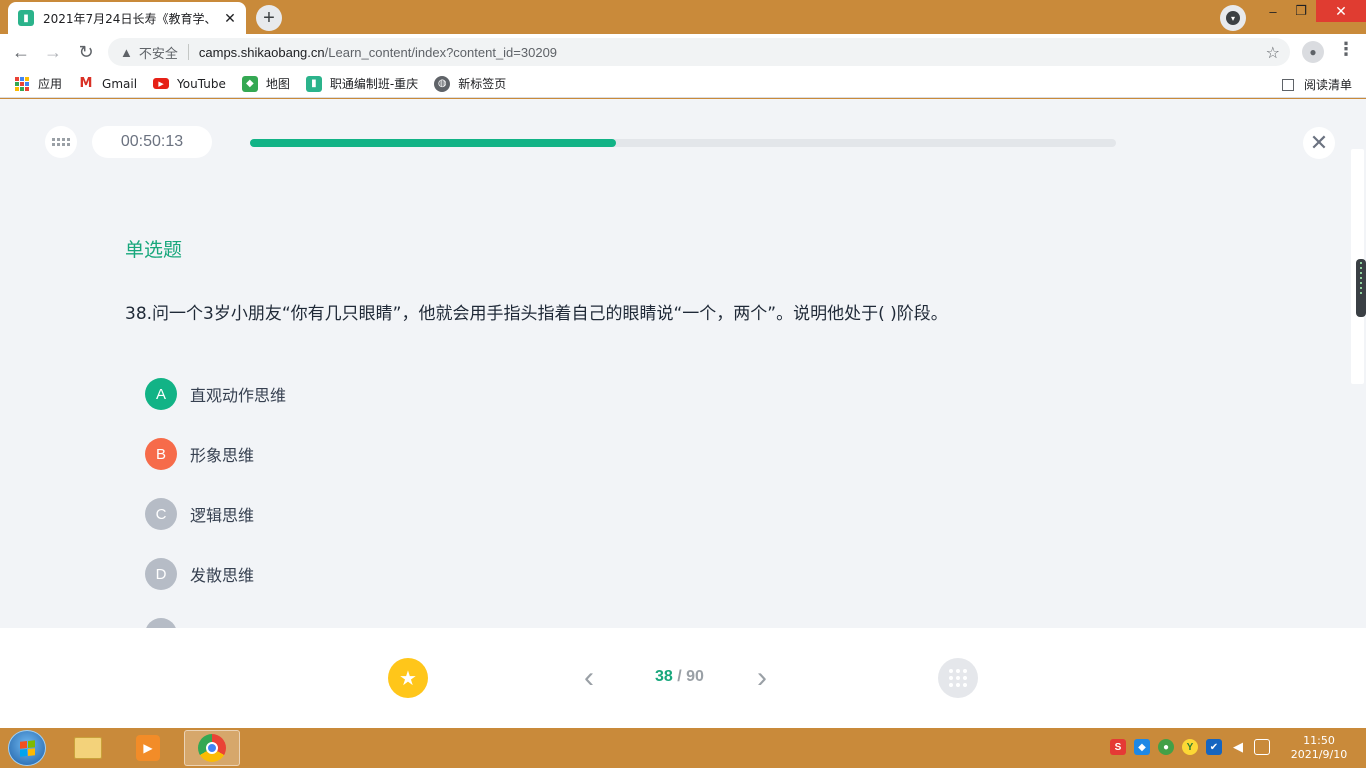  What do you see at coordinates (1313, 52) in the screenshot?
I see `account-icon: ●` at bounding box center [1313, 52].